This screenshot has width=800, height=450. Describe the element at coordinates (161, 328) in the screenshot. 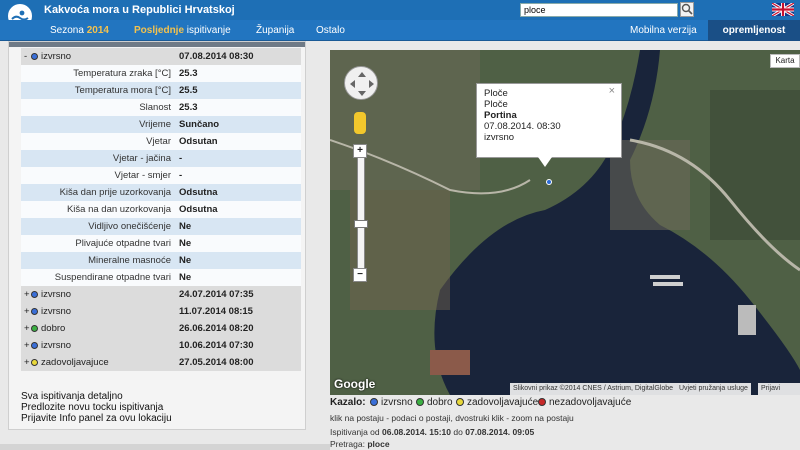

I see `previous-test-row: + dobro 26.06.2014 08:20` at that location.